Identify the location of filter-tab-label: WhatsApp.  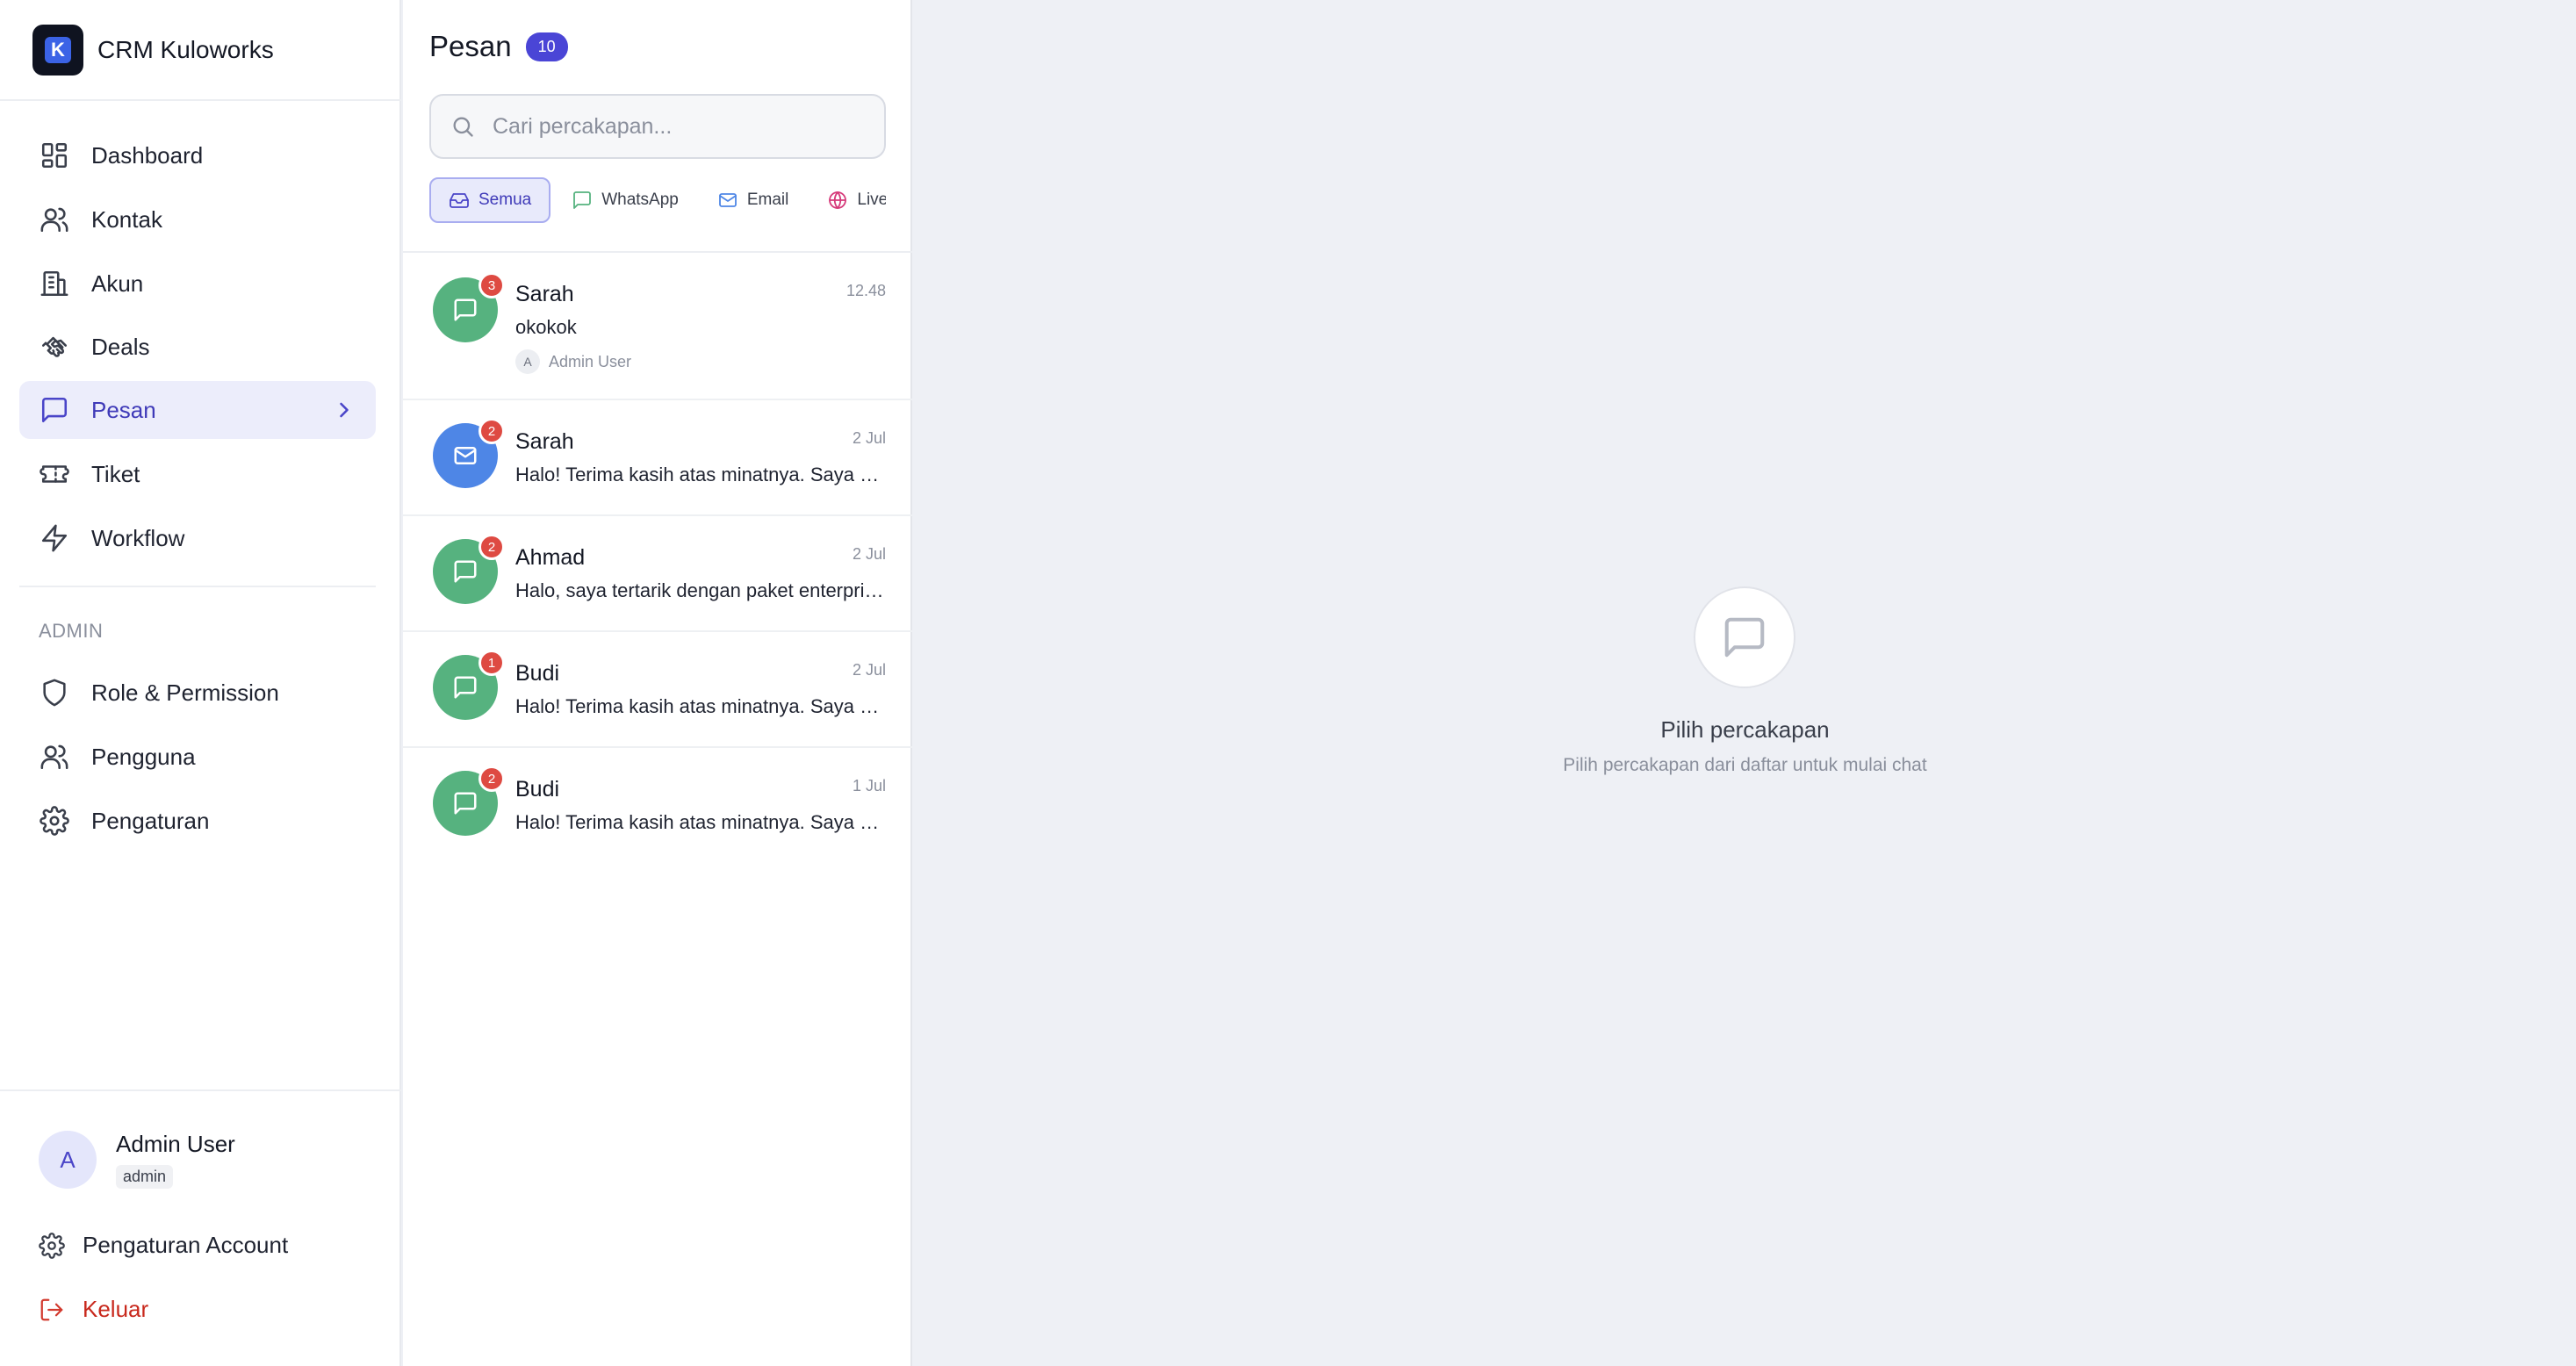
(640, 200).